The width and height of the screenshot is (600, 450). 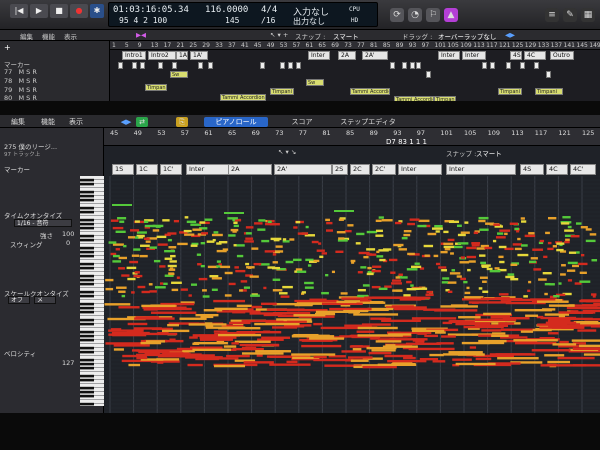 I want to click on marker: 2S, so click(x=340, y=169).